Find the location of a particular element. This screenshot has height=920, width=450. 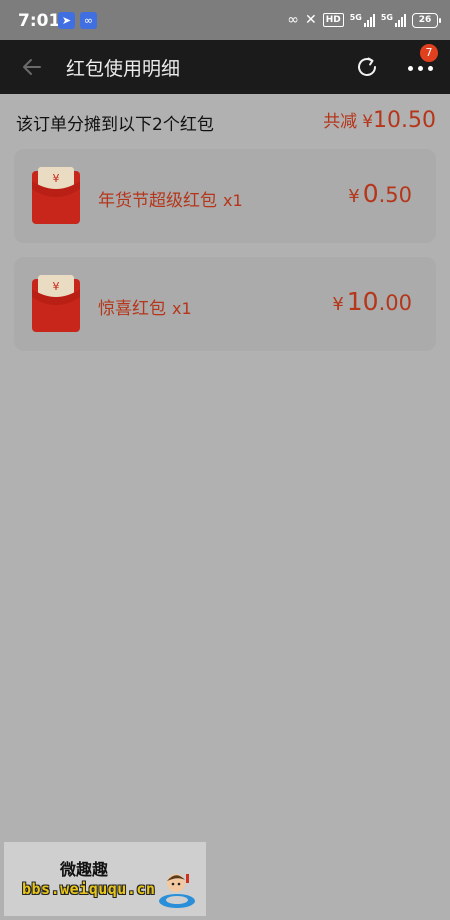

red-packet-name: 年货节超级红包 x1 is located at coordinates (170, 201).